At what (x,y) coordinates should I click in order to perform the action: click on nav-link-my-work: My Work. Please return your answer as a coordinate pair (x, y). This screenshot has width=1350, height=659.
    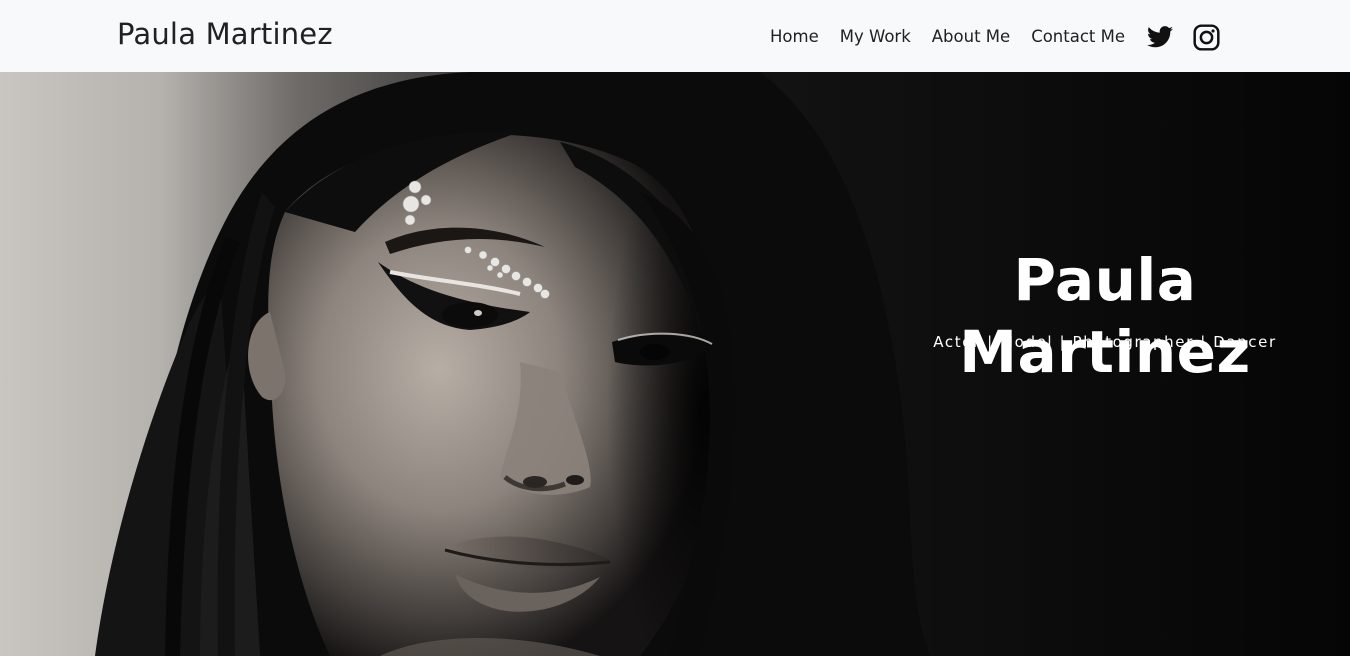
    Looking at the image, I should click on (875, 37).